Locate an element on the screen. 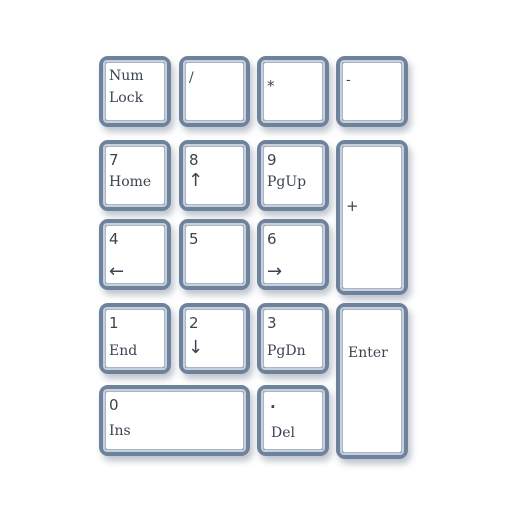 The height and width of the screenshot is (512, 512). key-3-digit: 3 is located at coordinates (272, 323).